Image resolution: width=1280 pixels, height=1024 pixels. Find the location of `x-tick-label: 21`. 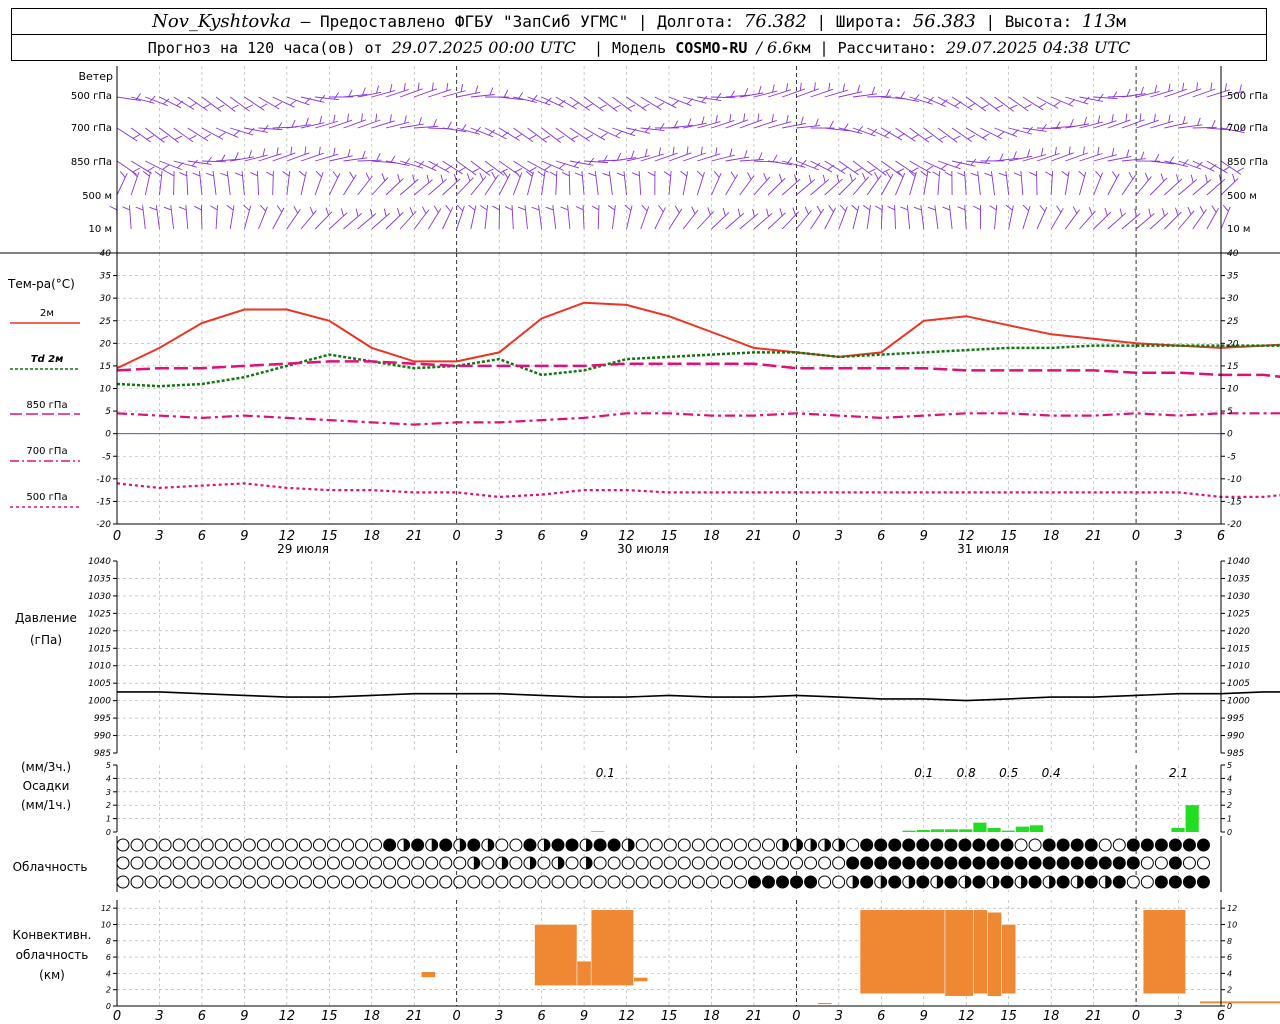

x-tick-label: 21 is located at coordinates (1093, 1016).